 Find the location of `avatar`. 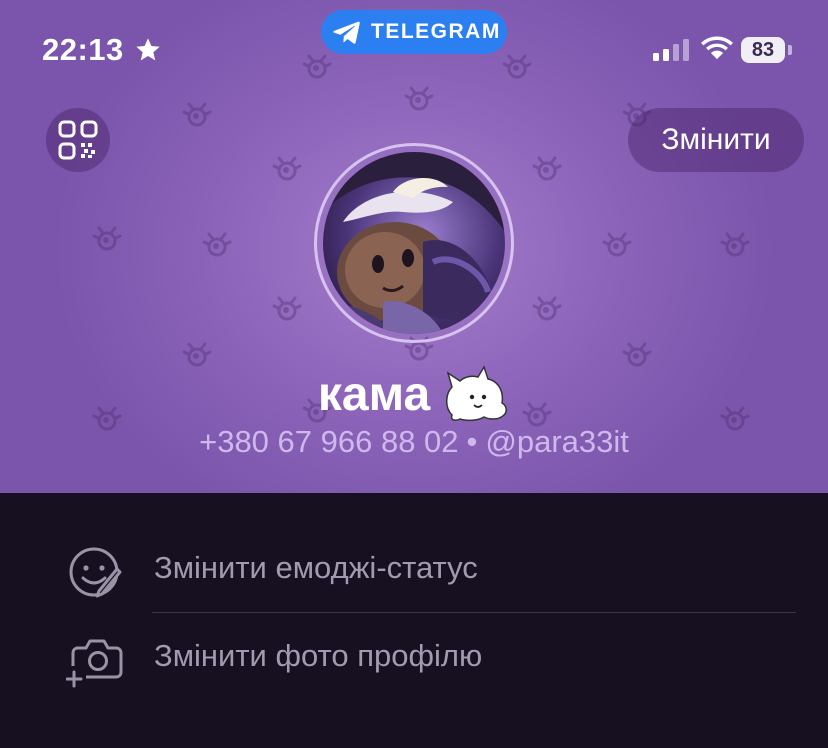

avatar is located at coordinates (414, 243).